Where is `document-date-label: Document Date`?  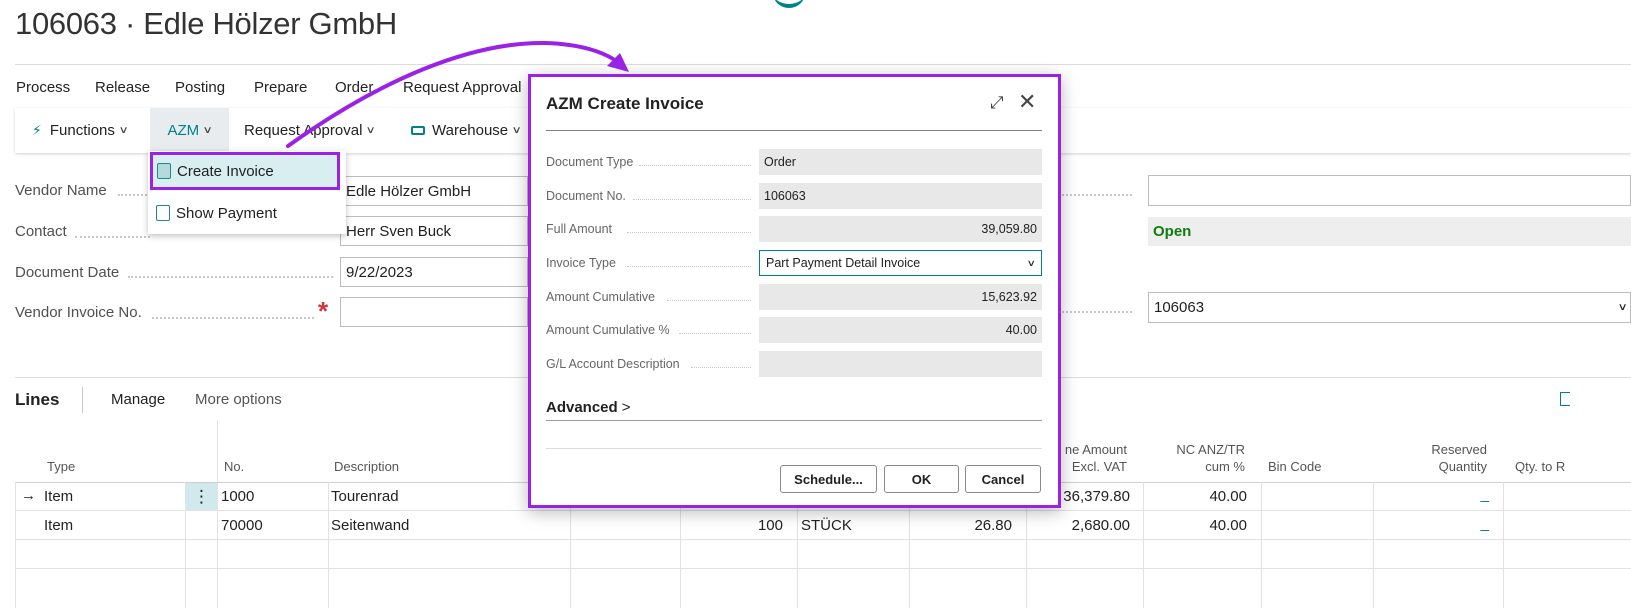 document-date-label: Document Date is located at coordinates (67, 272).